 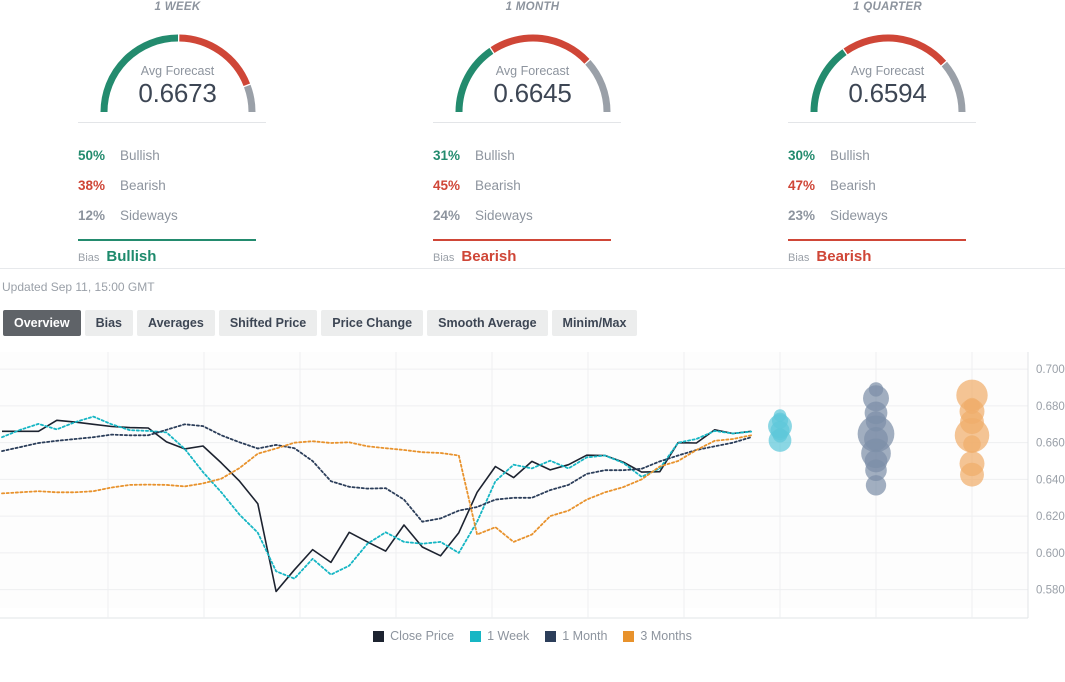 I want to click on stats-list: 30% Bullish 47% Bearish 23% Sideways, so click(x=887, y=185).